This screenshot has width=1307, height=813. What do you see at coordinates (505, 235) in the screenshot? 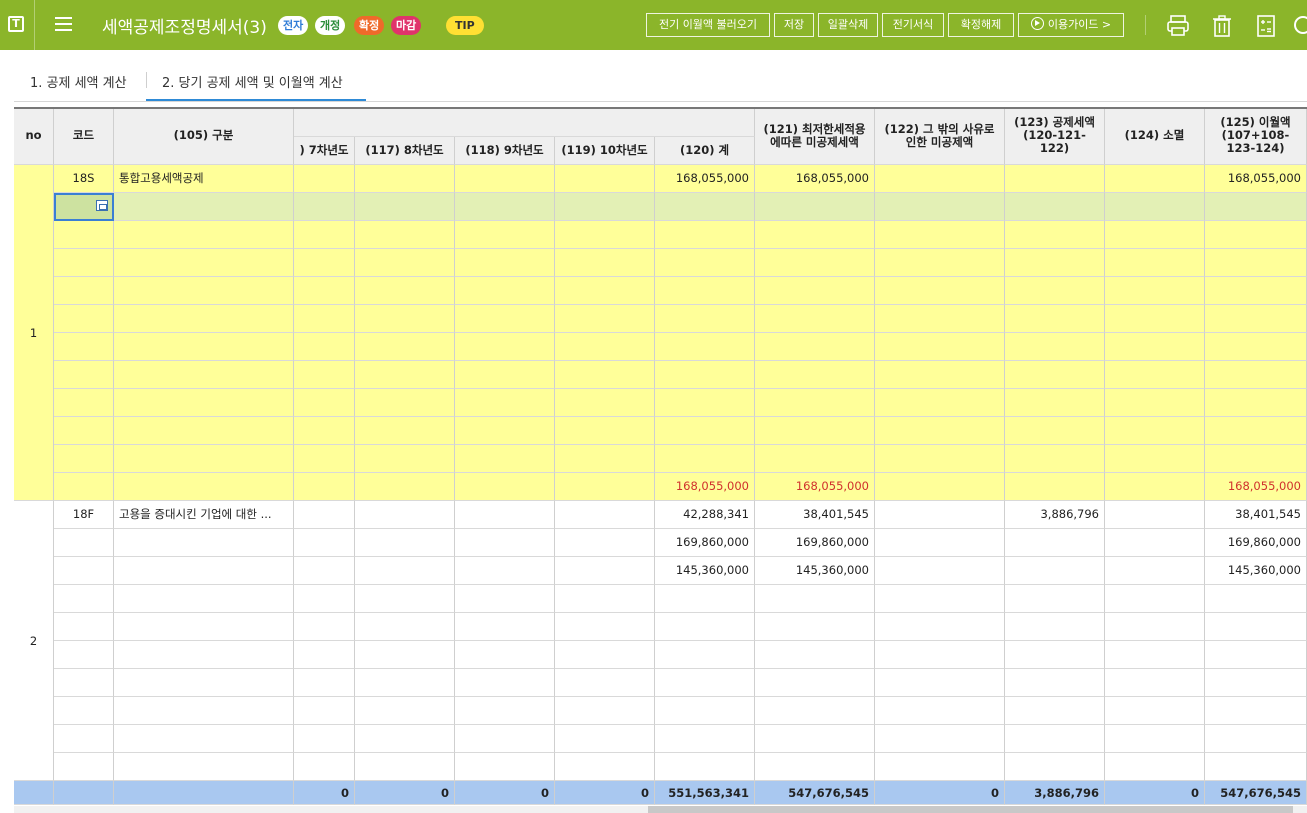
I see `group1-row-3-c118` at bounding box center [505, 235].